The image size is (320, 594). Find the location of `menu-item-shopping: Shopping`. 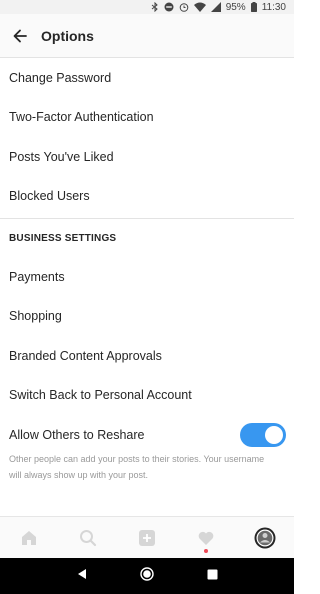

menu-item-shopping: Shopping is located at coordinates (147, 317).